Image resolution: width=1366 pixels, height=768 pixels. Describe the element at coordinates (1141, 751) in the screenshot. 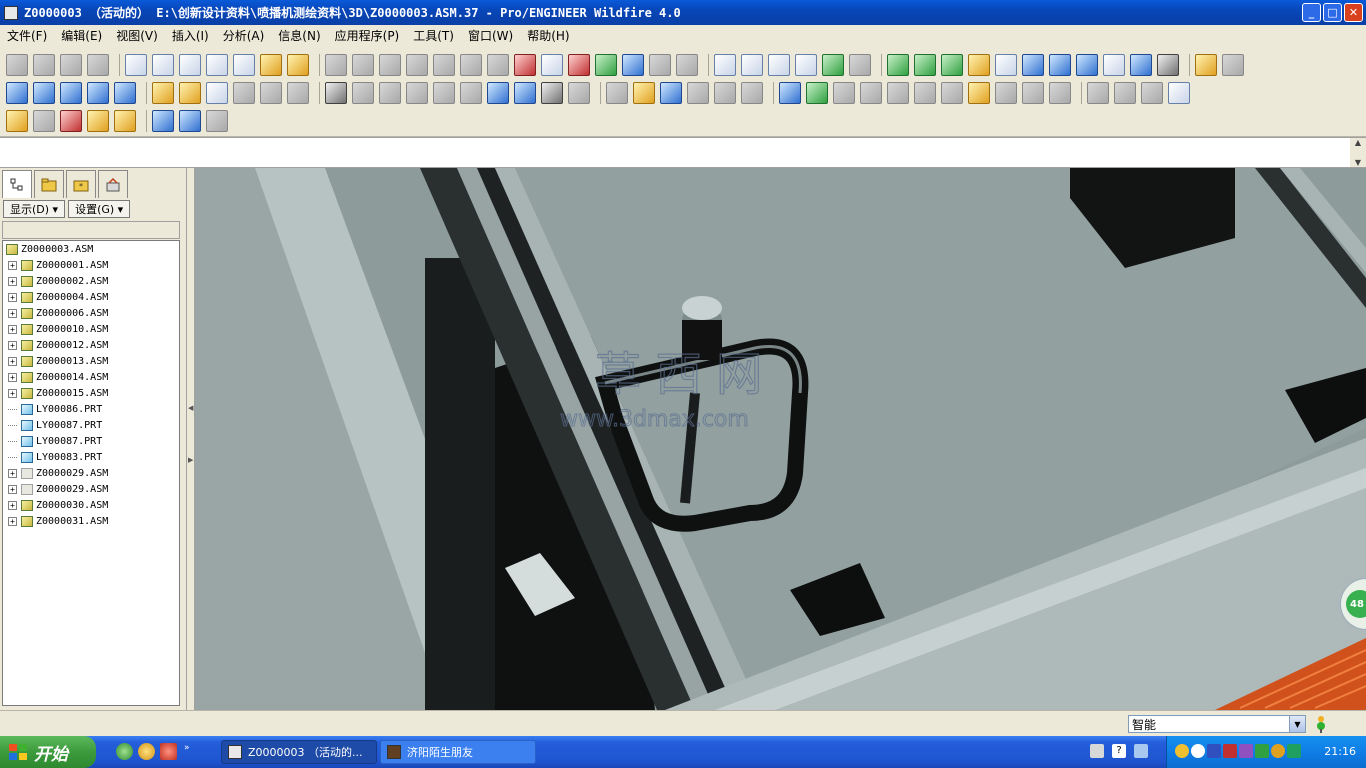

I see `minimize-all-icon` at that location.